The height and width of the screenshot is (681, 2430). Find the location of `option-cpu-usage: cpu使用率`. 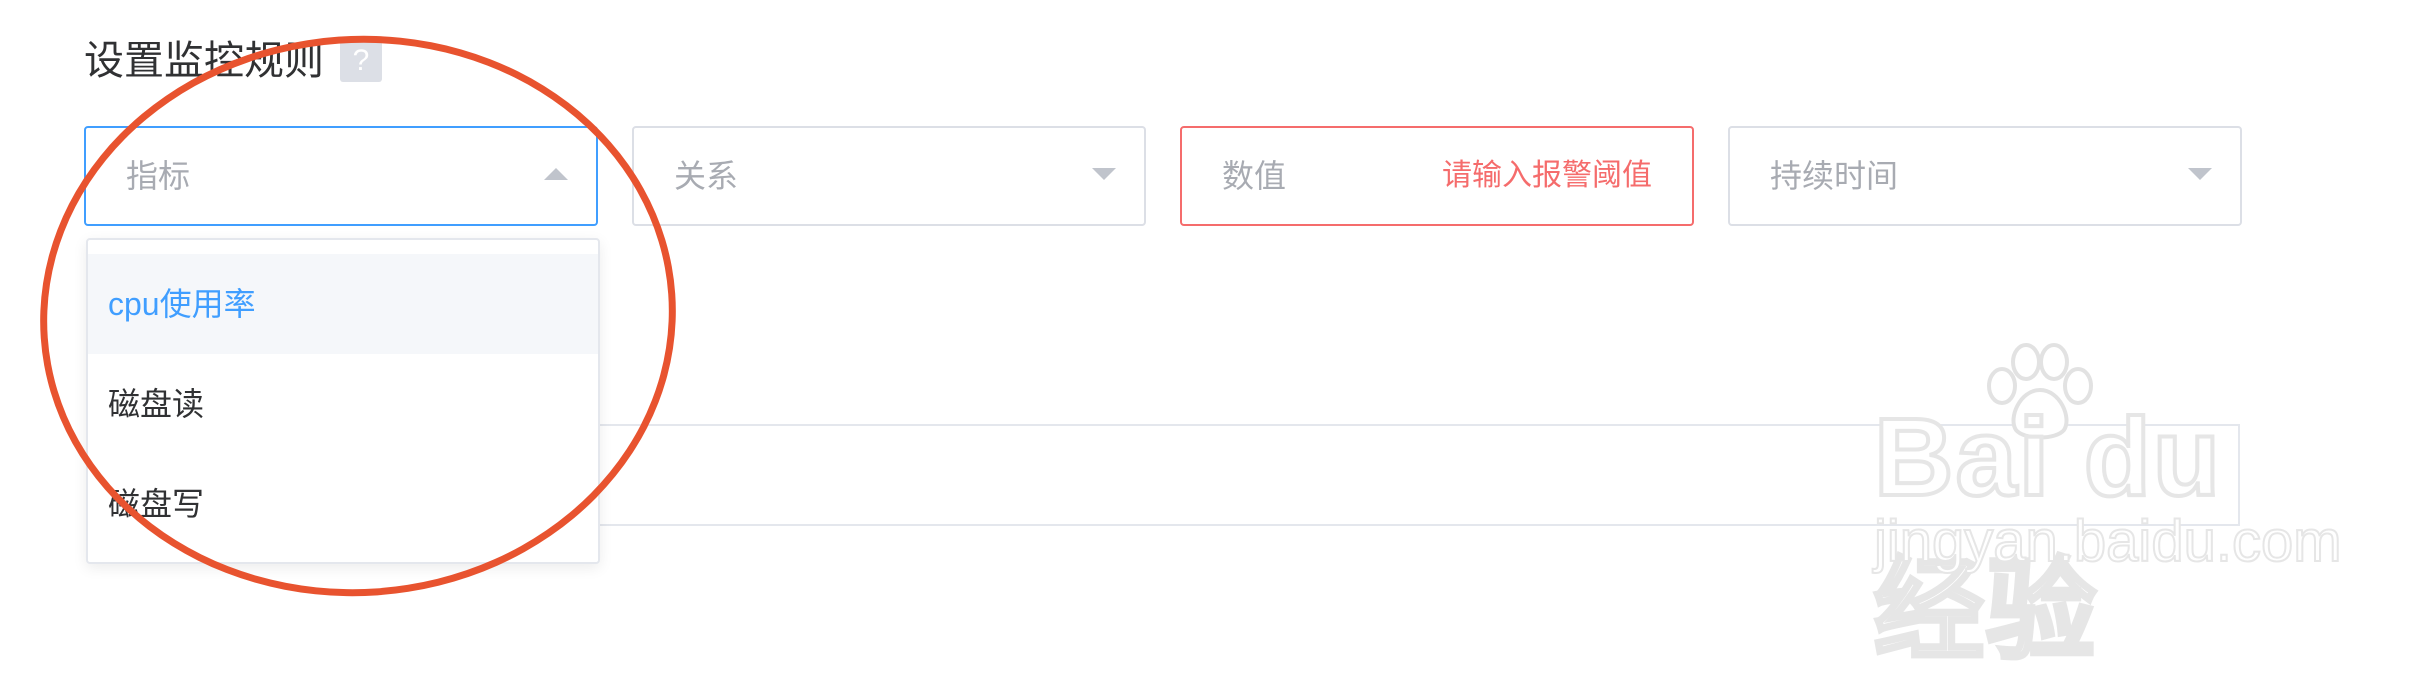

option-cpu-usage: cpu使用率 is located at coordinates (343, 304).